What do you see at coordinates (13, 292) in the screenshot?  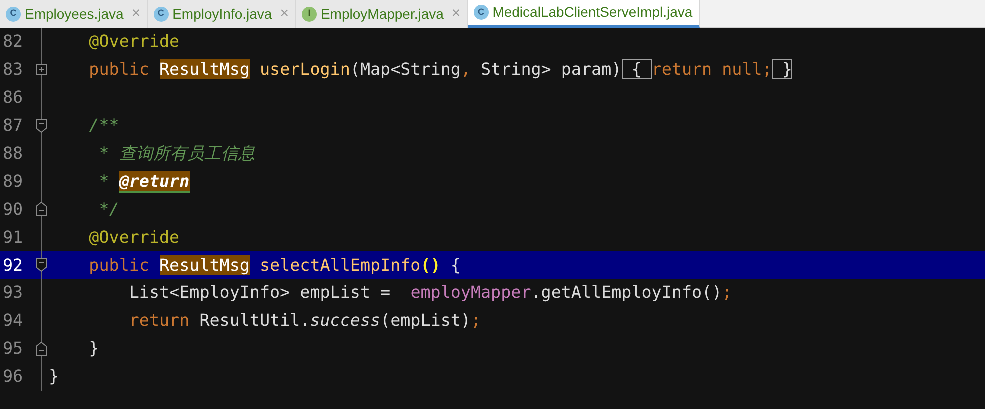 I see `line-number: 93` at bounding box center [13, 292].